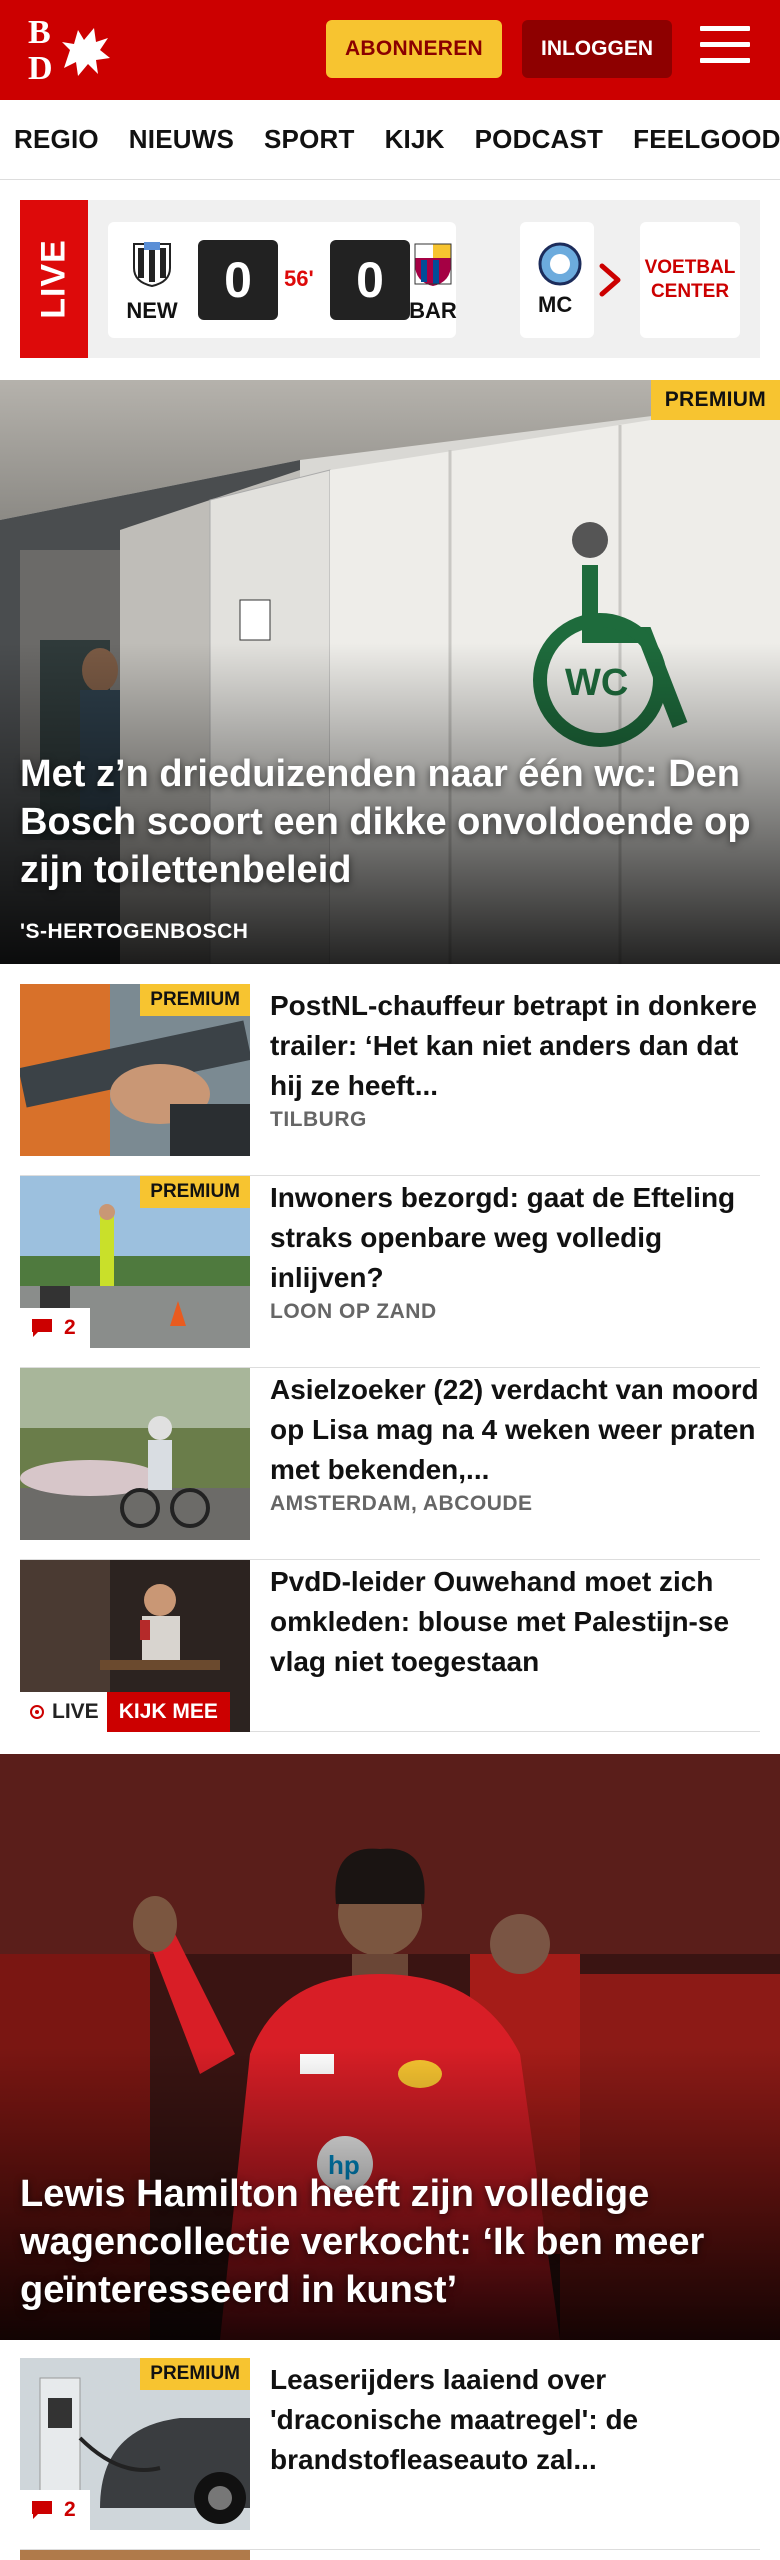  Describe the element at coordinates (39, 32) in the screenshot. I see `logo-letter-b: B` at that location.